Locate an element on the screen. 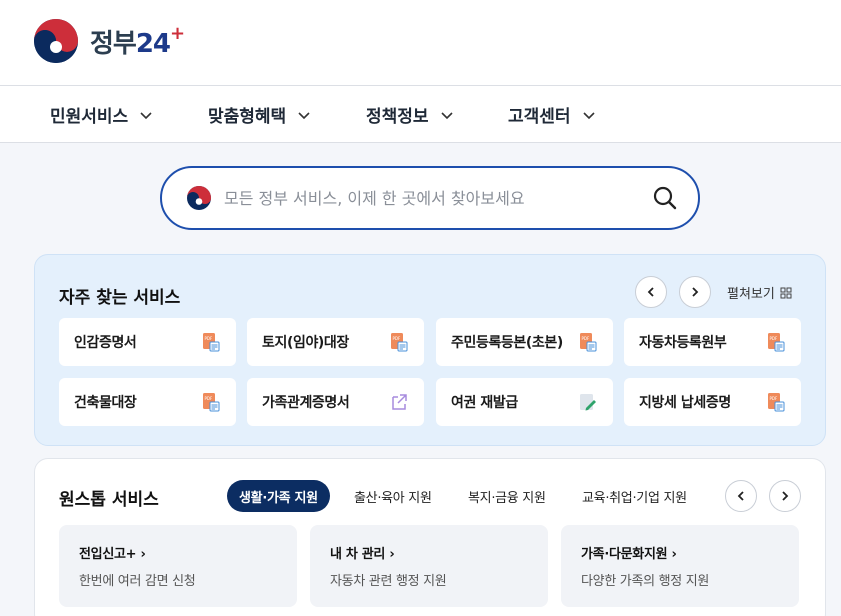 Image resolution: width=841 pixels, height=616 pixels. nav-item-custom-benefits: 맞춤형혜택 is located at coordinates (260, 114).